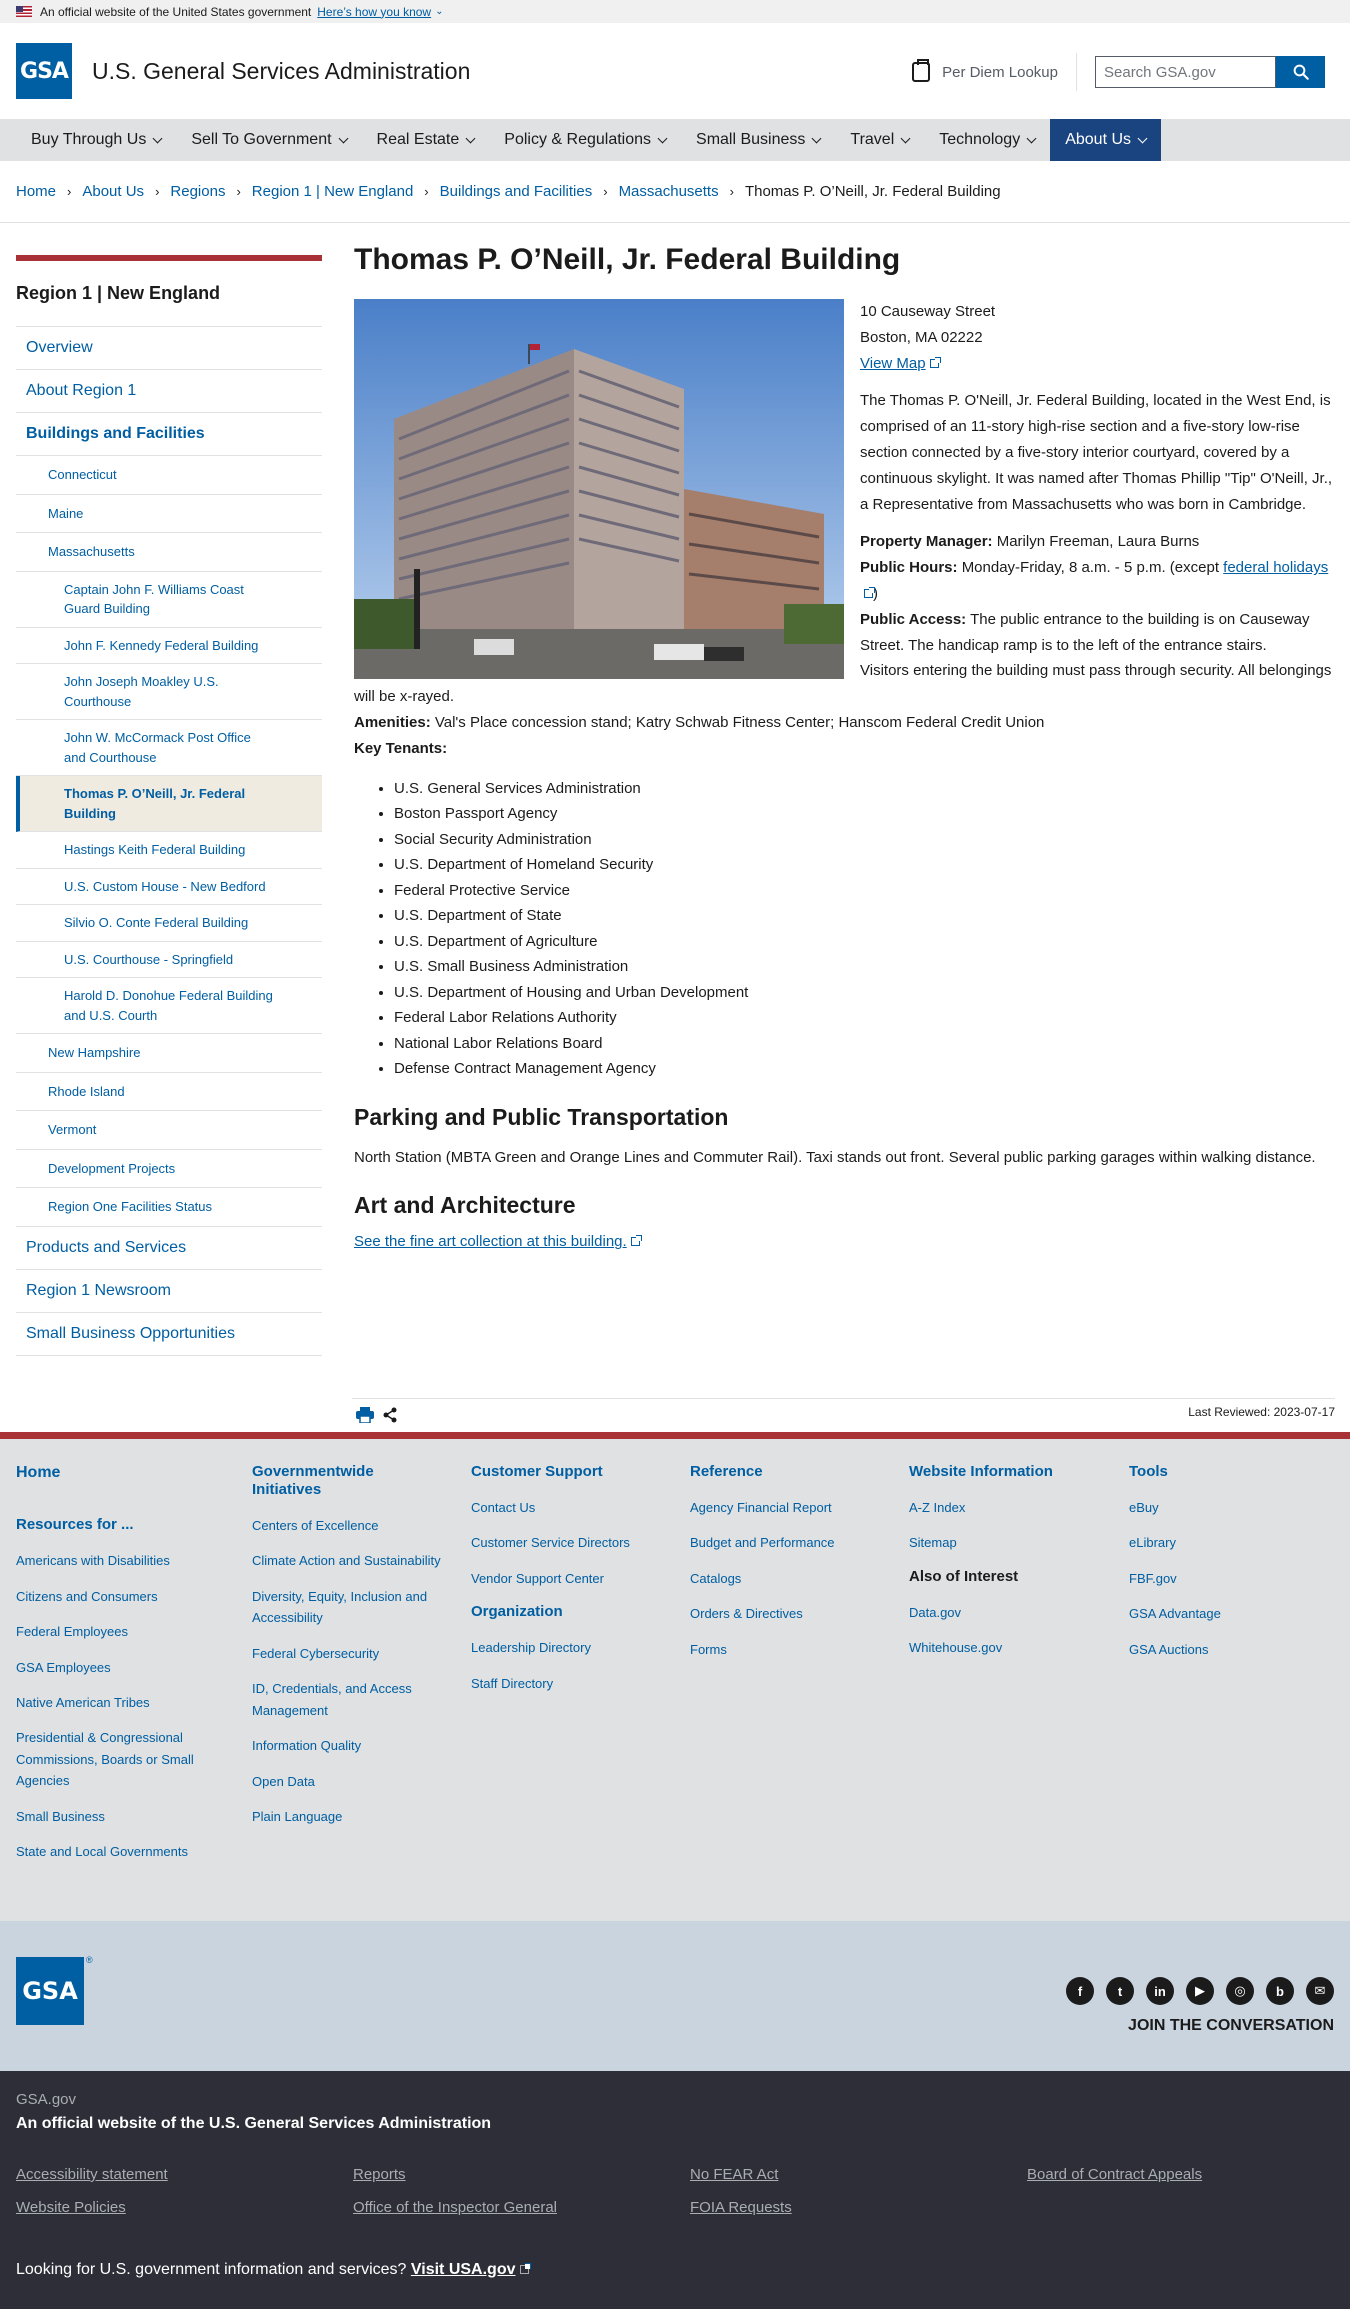 The width and height of the screenshot is (1350, 2315). What do you see at coordinates (1229, 1613) in the screenshot?
I see `footer-link-gsa-advantage: GSA Advantage` at bounding box center [1229, 1613].